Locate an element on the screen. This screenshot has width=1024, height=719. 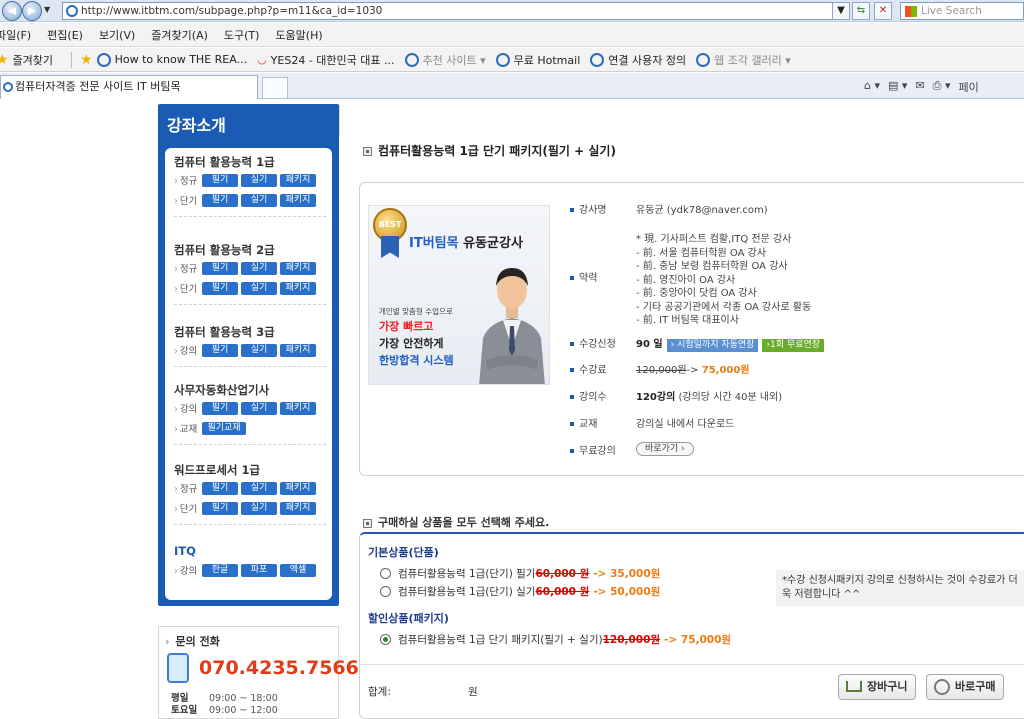
promo-line-3: 한방합격 시스템 is located at coordinates (416, 360).